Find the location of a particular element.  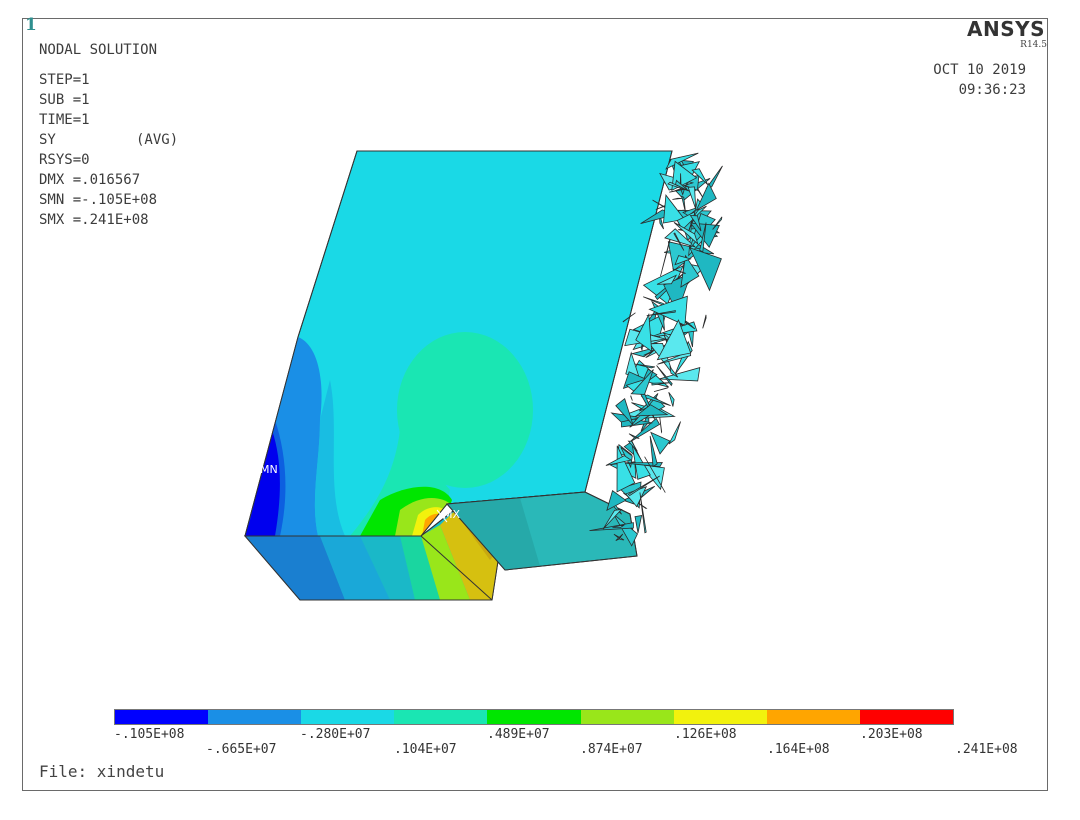

legend-tick: .874E+07 is located at coordinates (611, 749).